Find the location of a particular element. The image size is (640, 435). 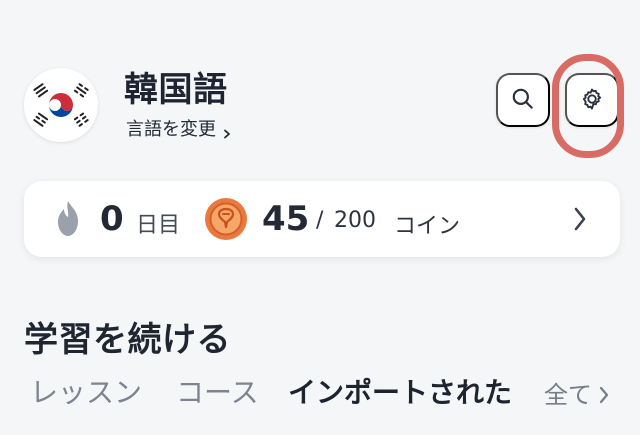

coin-icon is located at coordinates (226, 219).